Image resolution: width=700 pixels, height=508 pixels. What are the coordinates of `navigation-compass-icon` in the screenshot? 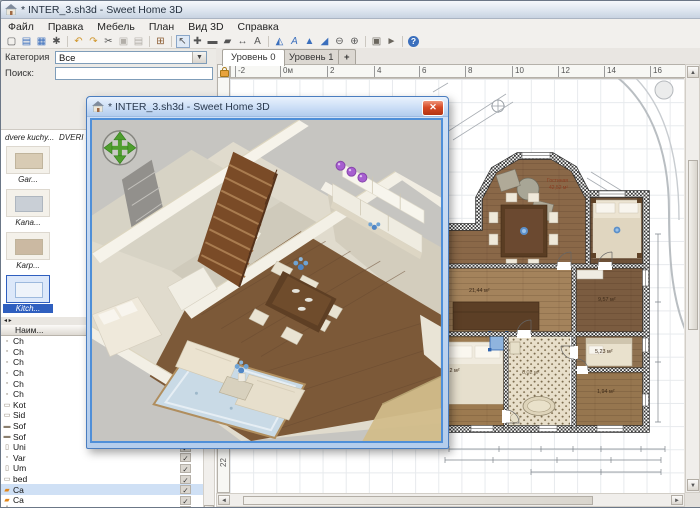 It's located at (120, 148).